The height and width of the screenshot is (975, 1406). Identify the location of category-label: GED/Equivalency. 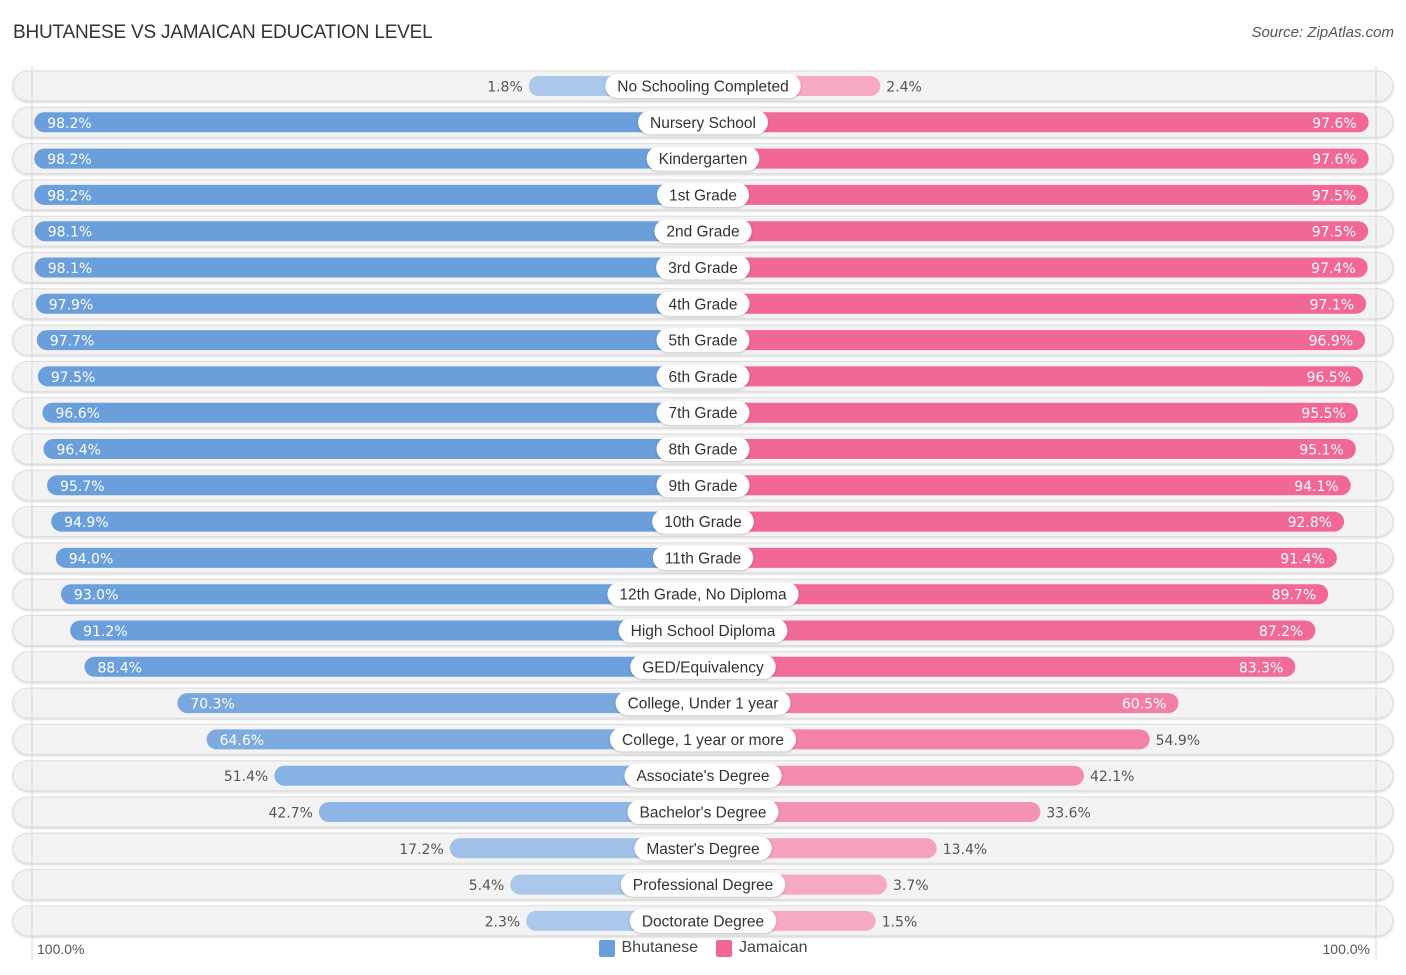
(703, 667).